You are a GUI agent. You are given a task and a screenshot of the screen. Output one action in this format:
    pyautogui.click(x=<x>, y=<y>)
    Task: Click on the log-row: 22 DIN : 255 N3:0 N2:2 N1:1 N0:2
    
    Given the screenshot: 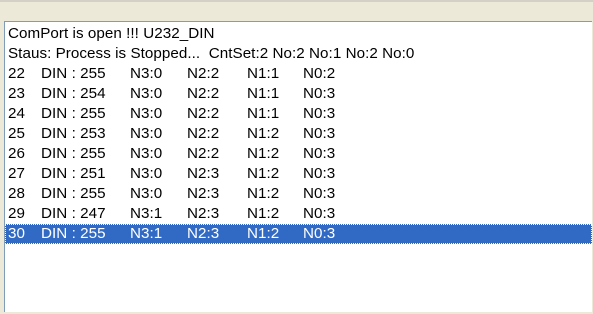 What is the action you would take?
    pyautogui.click(x=300, y=74)
    